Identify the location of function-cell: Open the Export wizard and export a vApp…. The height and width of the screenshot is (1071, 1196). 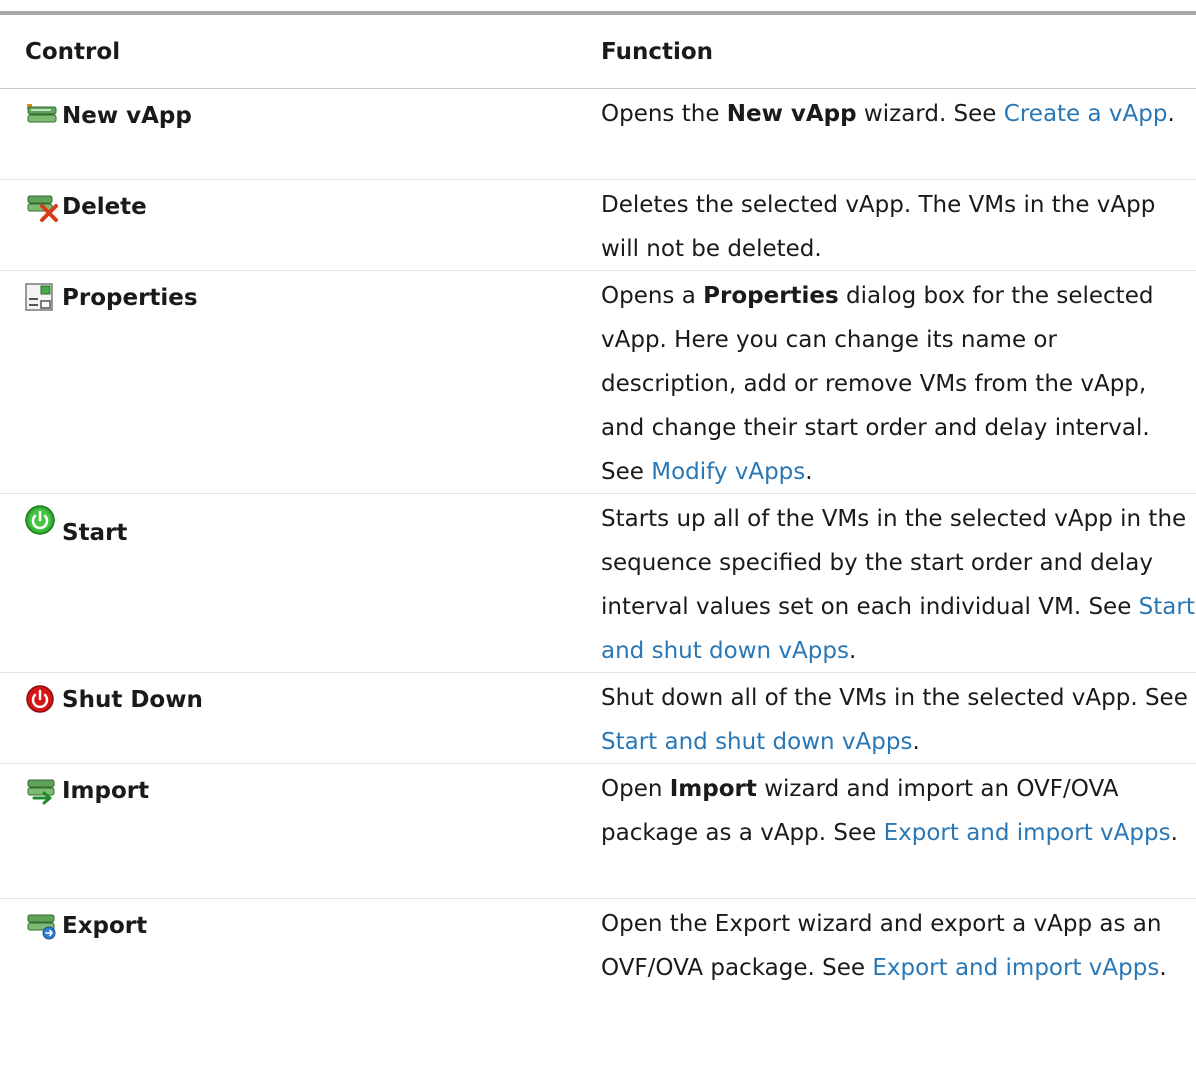
(898, 946).